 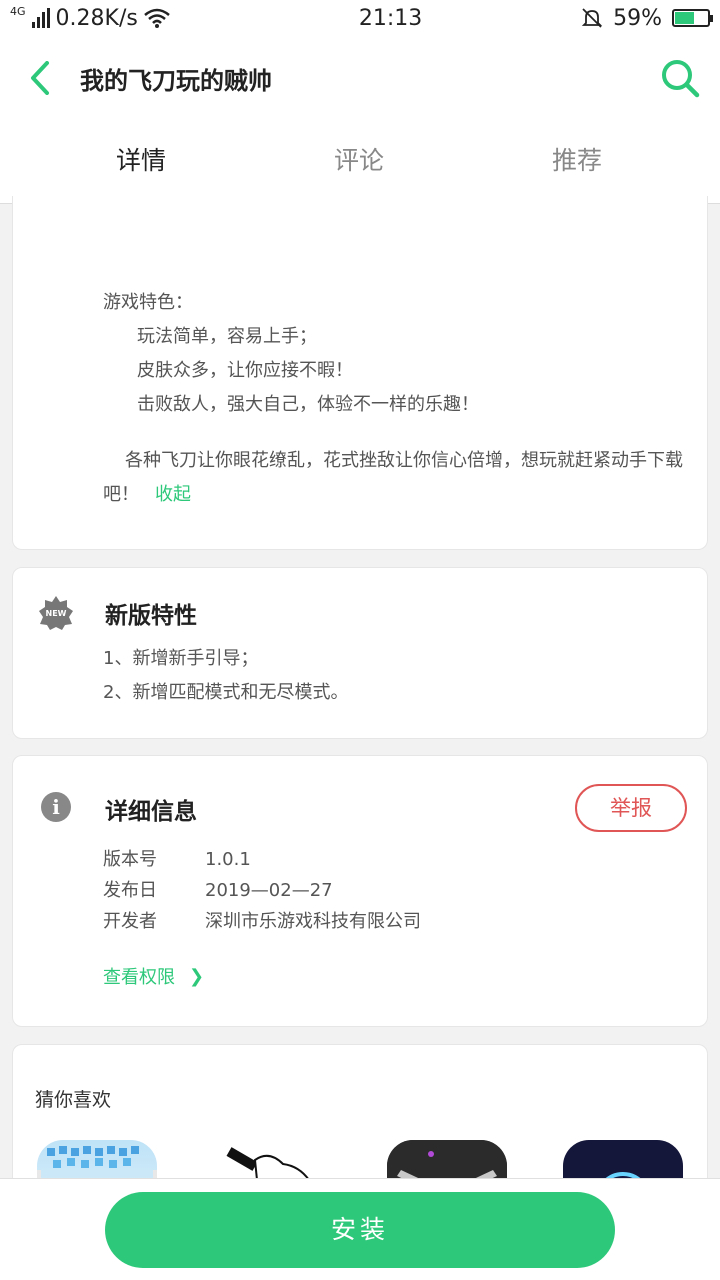 I want to click on table-row: 版本号 1.0.1, so click(x=262, y=859).